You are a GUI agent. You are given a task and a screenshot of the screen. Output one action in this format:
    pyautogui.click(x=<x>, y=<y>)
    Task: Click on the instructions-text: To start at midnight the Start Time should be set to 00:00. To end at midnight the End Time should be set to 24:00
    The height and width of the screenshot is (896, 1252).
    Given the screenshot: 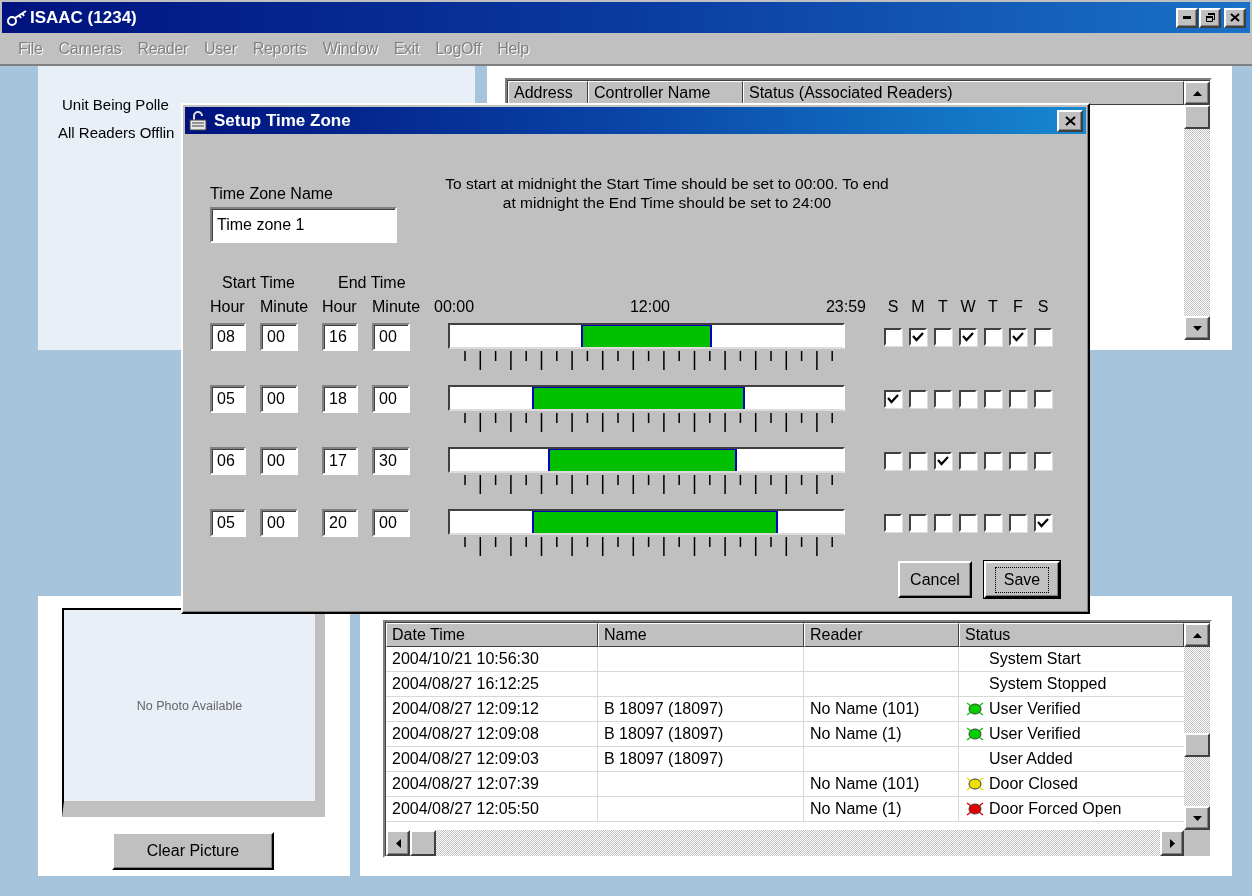 What is the action you would take?
    pyautogui.click(x=667, y=193)
    